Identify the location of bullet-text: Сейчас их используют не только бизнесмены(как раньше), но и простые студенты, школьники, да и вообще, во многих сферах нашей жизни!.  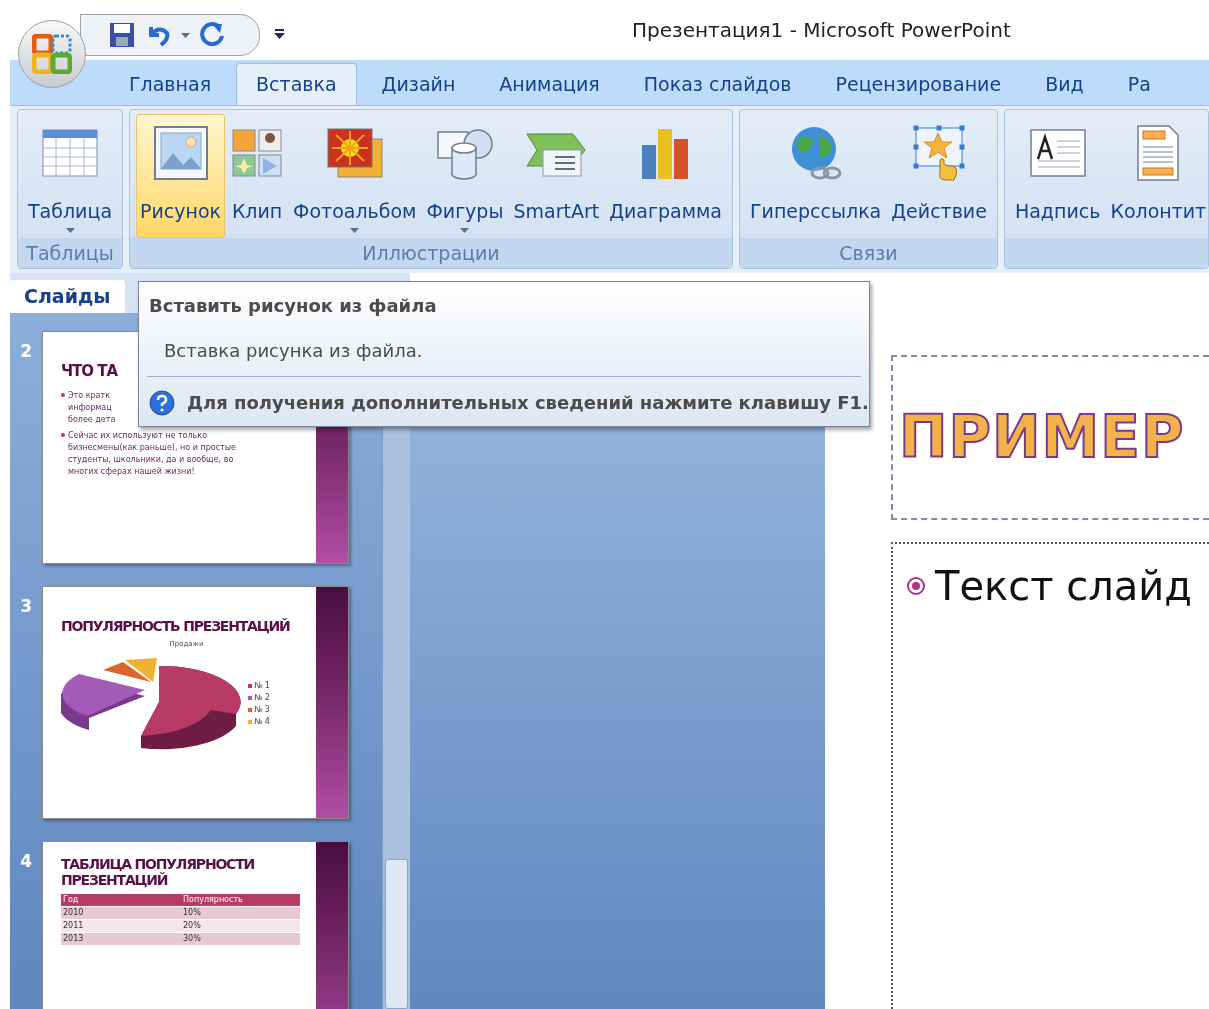
(152, 454).